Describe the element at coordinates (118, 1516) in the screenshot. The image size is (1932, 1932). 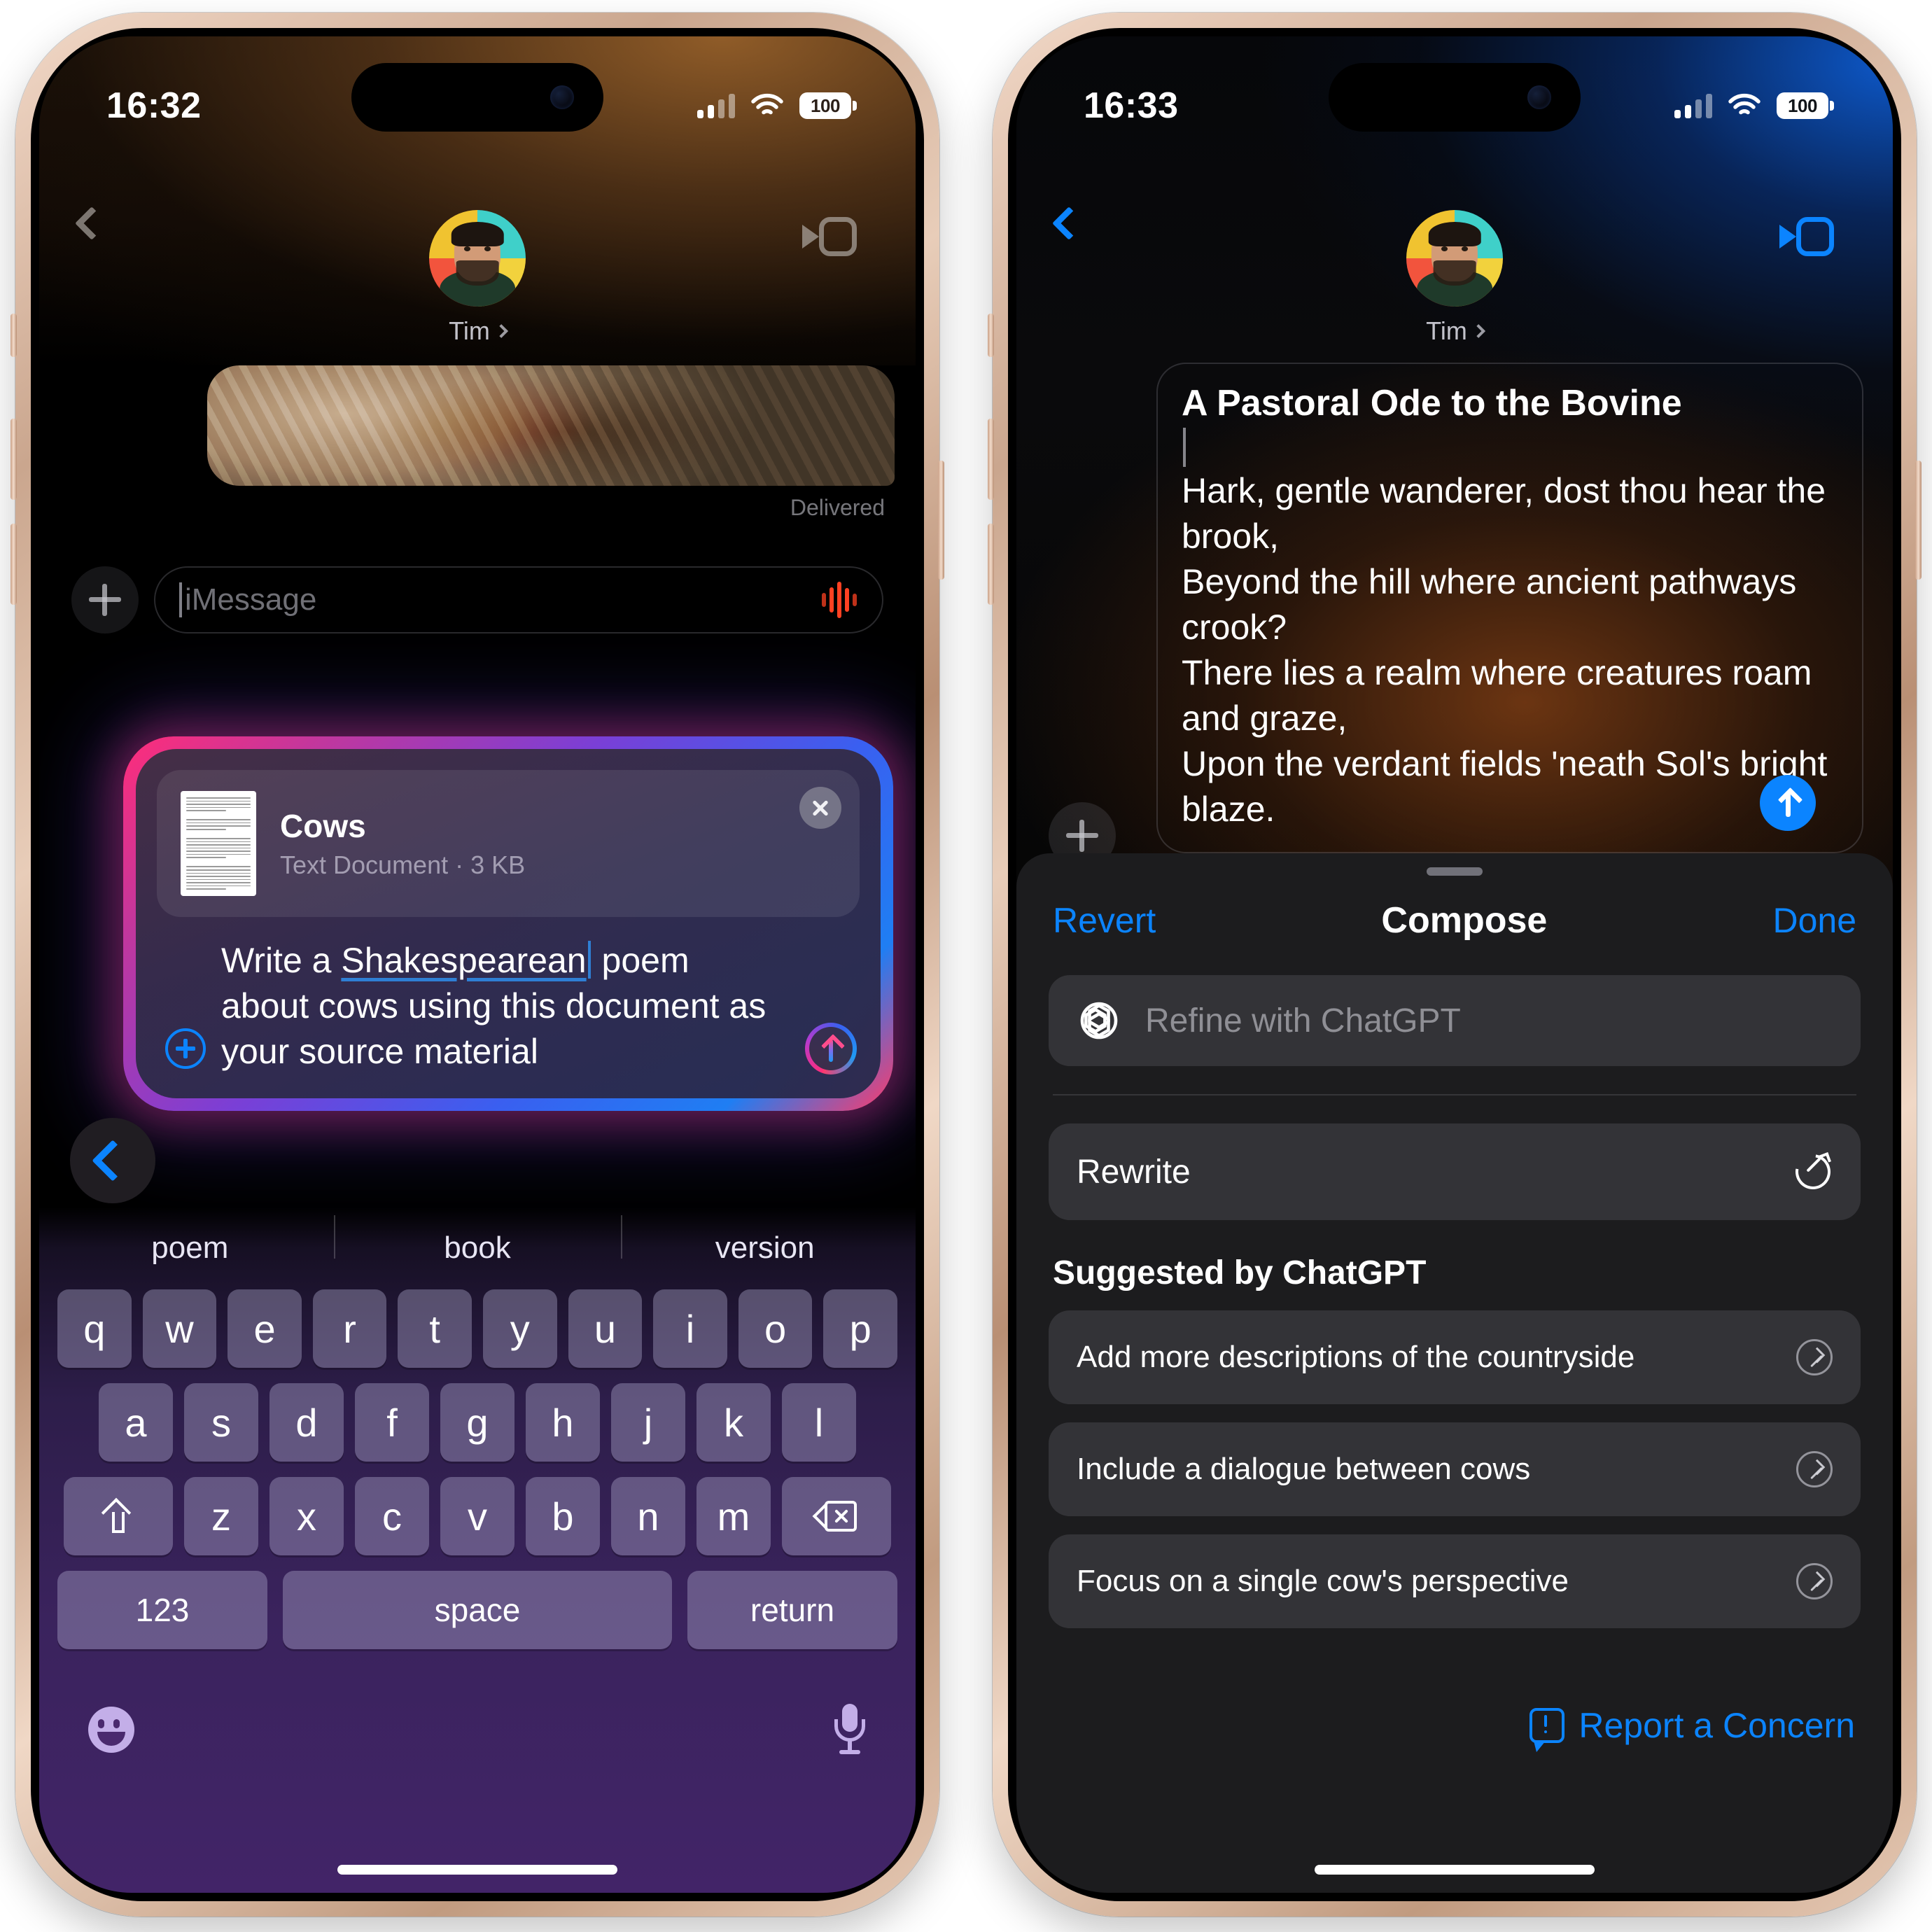
I see `shift-icon` at that location.